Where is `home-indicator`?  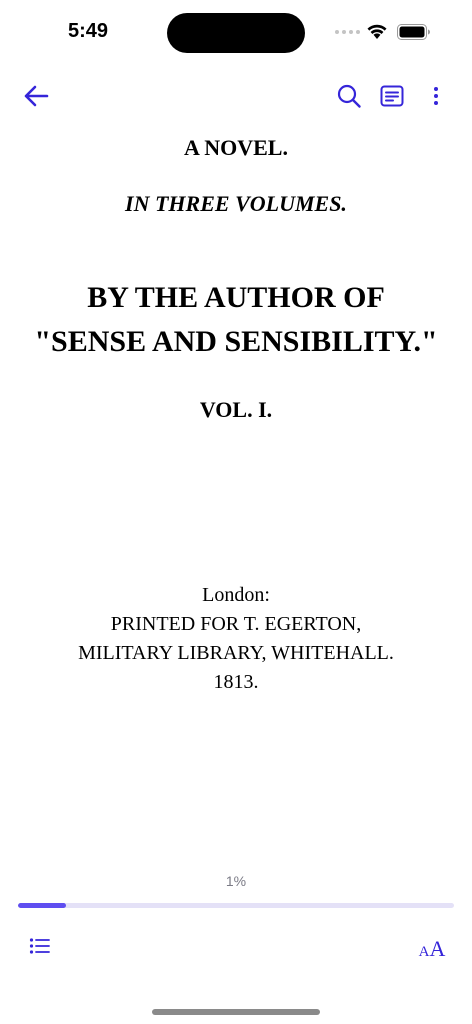
home-indicator is located at coordinates (236, 1012).